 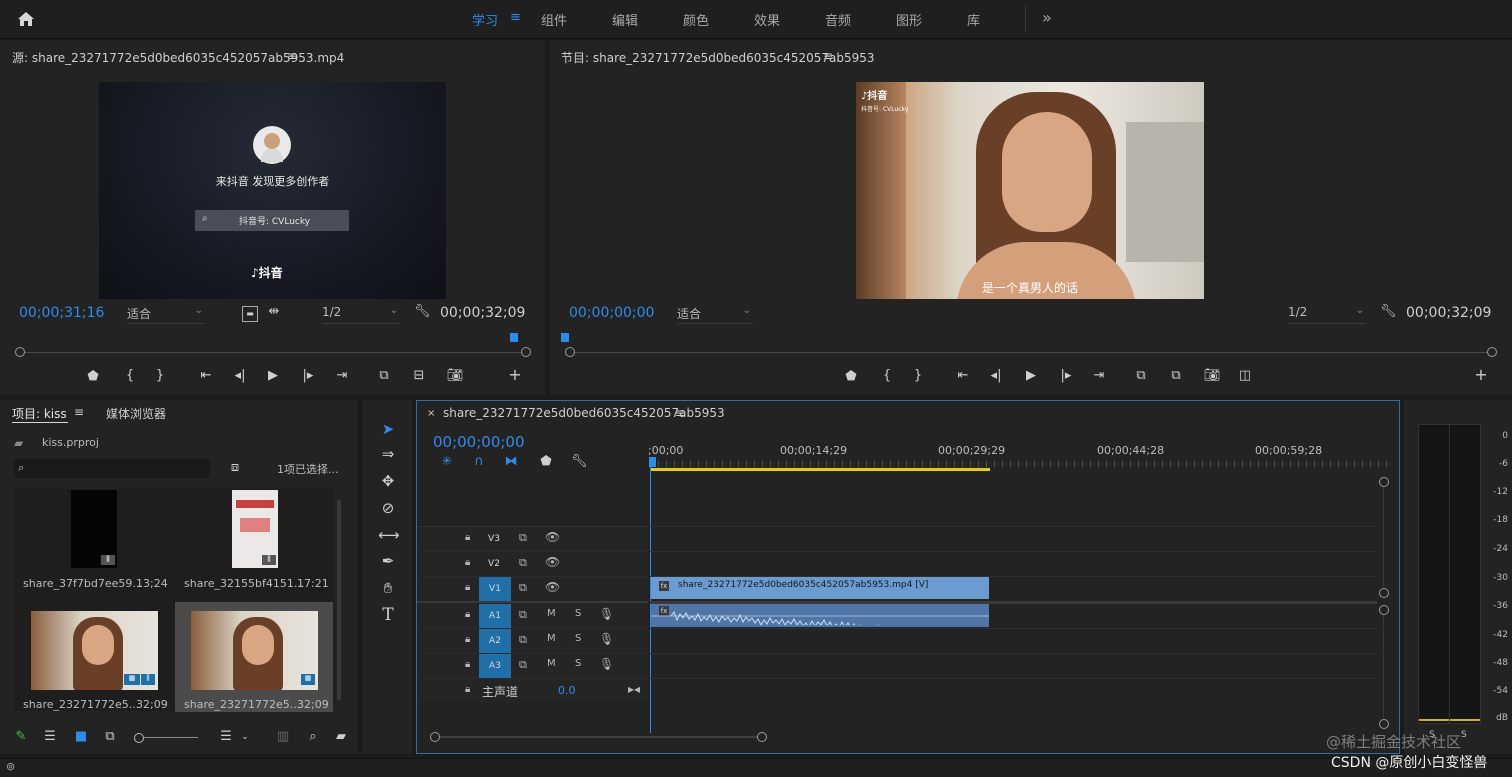 What do you see at coordinates (283, 737) in the screenshot?
I see `automate-to-sequence-icon: ▥` at bounding box center [283, 737].